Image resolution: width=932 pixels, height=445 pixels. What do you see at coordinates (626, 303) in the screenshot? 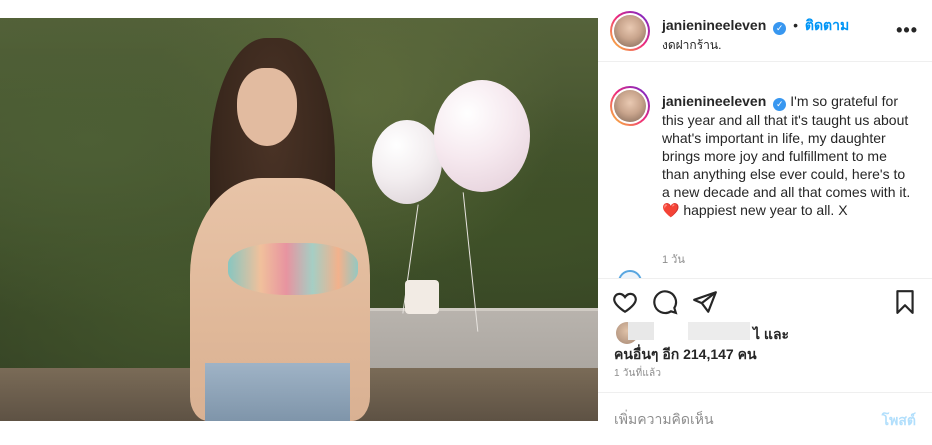
I see `heart-icon` at bounding box center [626, 303].